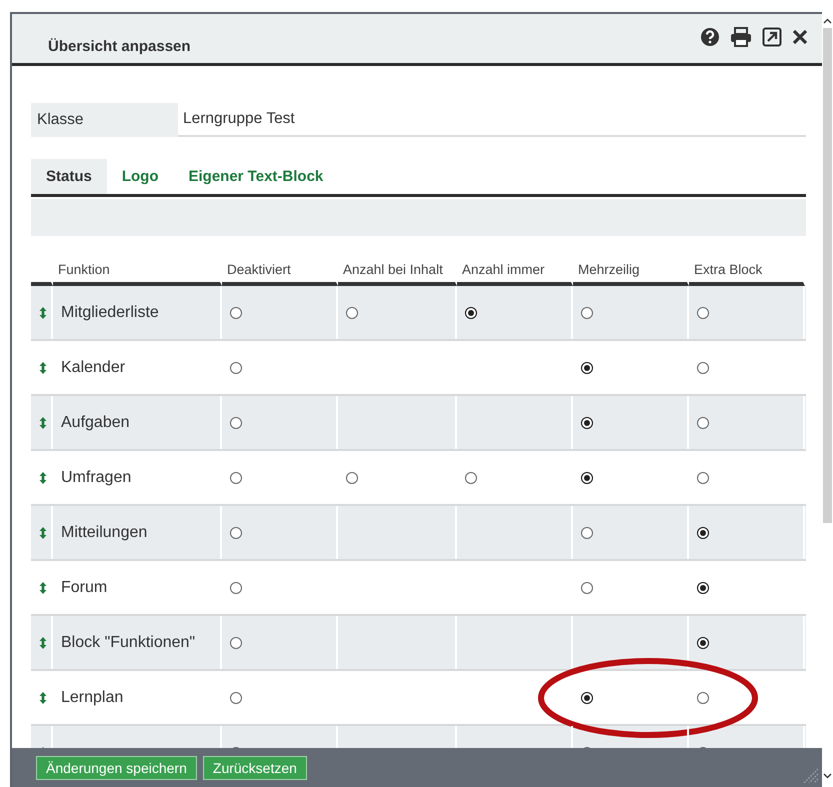 This screenshot has width=833, height=787. I want to click on help-icon, so click(710, 36).